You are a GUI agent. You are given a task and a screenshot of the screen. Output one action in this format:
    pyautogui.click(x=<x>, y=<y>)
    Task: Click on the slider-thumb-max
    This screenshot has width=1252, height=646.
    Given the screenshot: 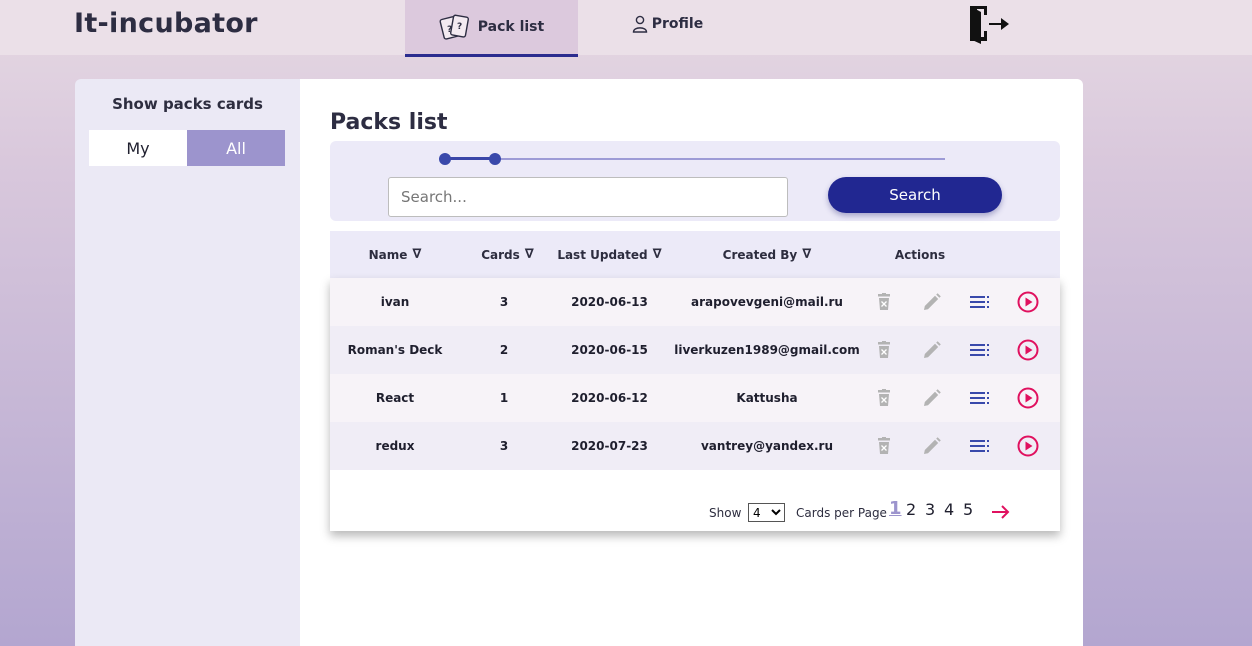 What is the action you would take?
    pyautogui.click(x=495, y=159)
    